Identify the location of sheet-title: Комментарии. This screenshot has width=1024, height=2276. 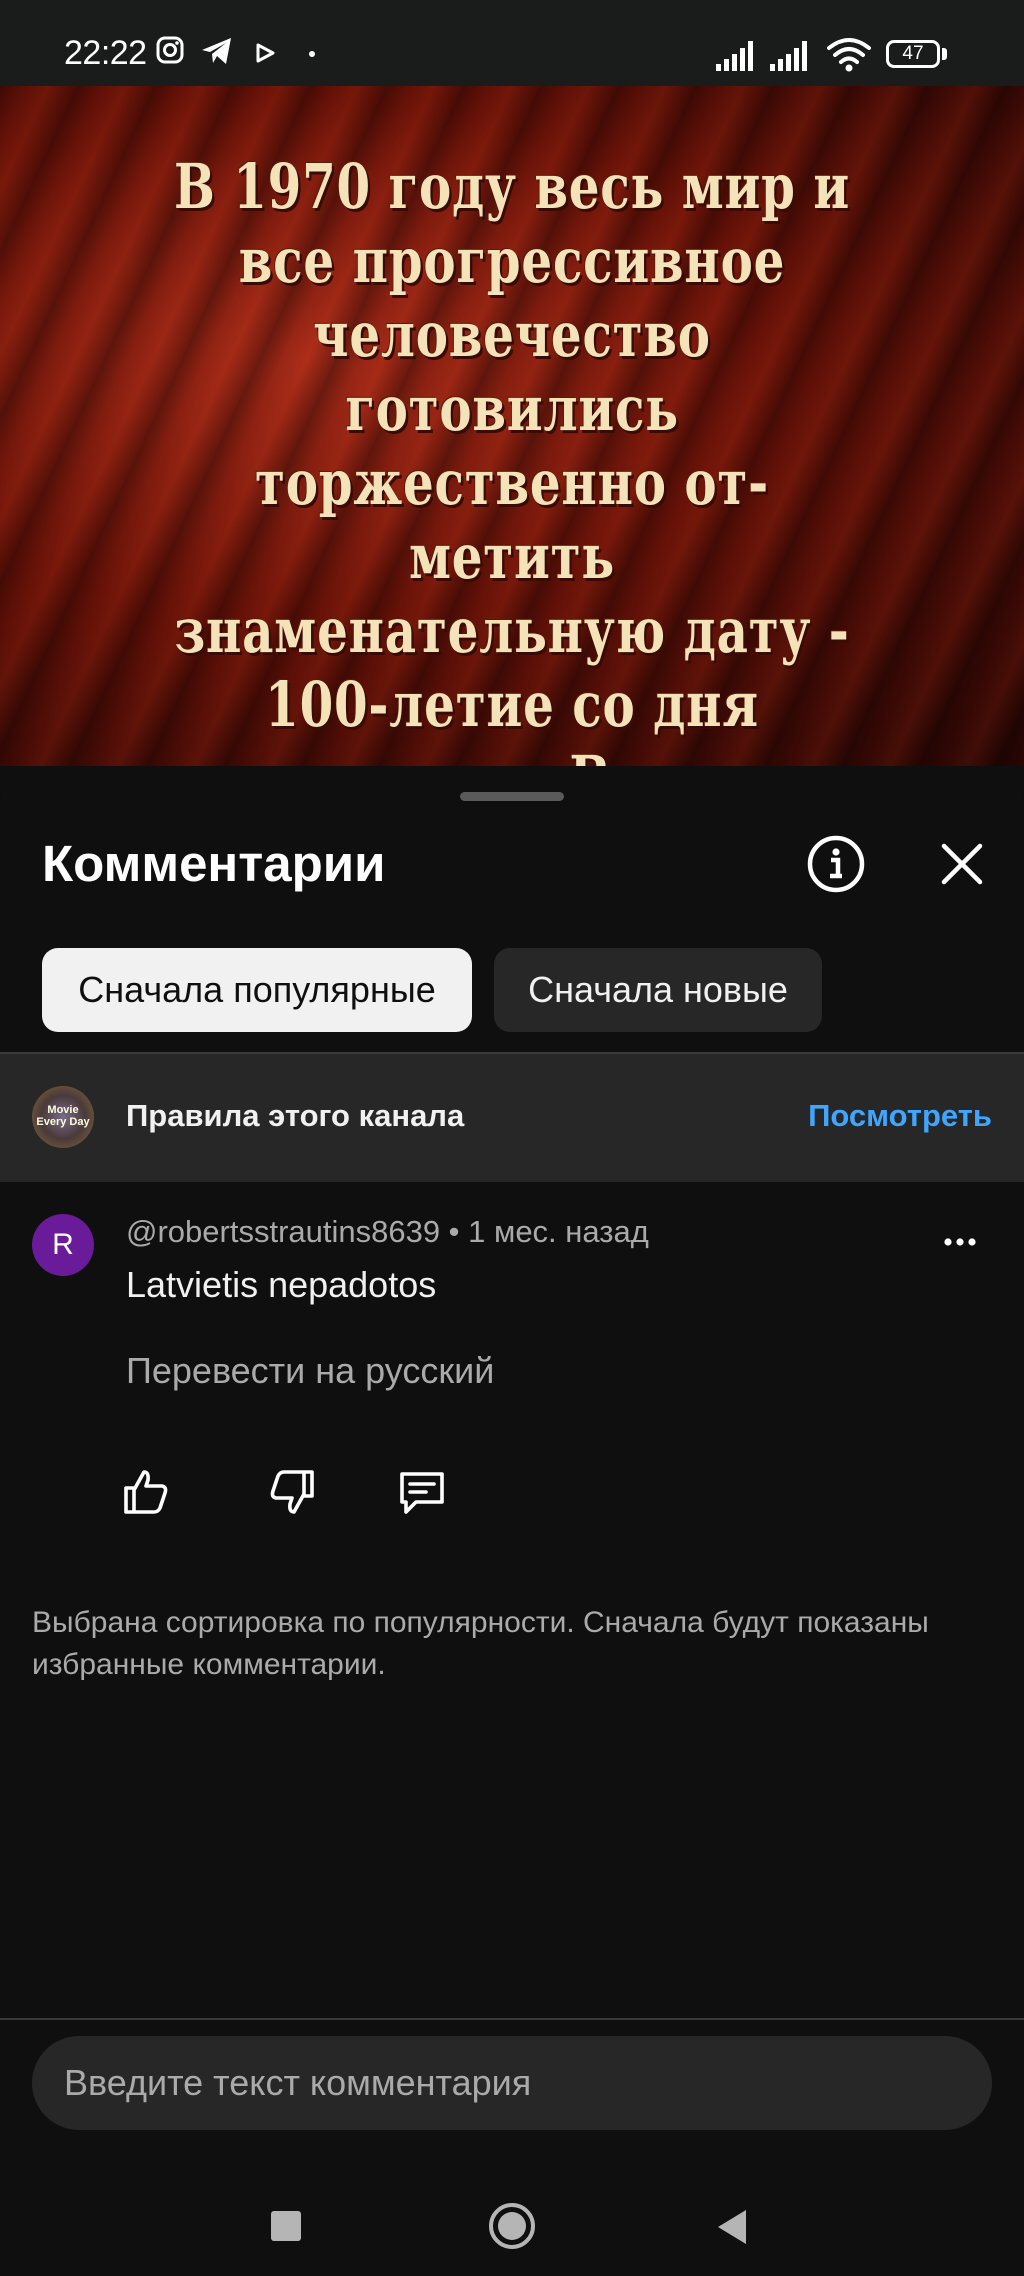
(214, 863).